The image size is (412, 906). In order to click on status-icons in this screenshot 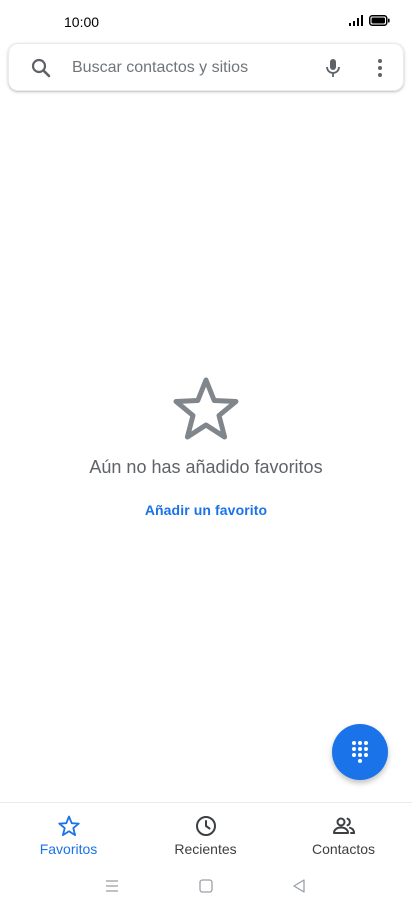, I will do `click(369, 20)`.